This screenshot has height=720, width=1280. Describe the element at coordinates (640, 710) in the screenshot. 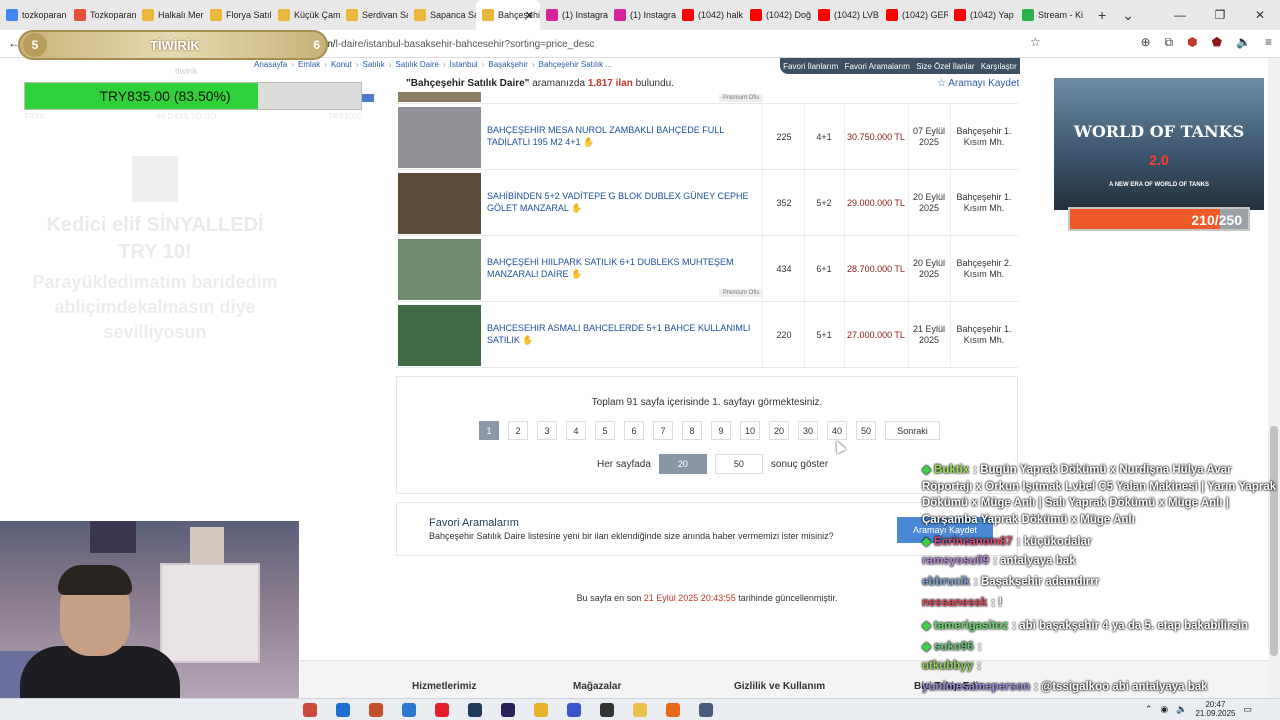

I see `folder-icon` at that location.